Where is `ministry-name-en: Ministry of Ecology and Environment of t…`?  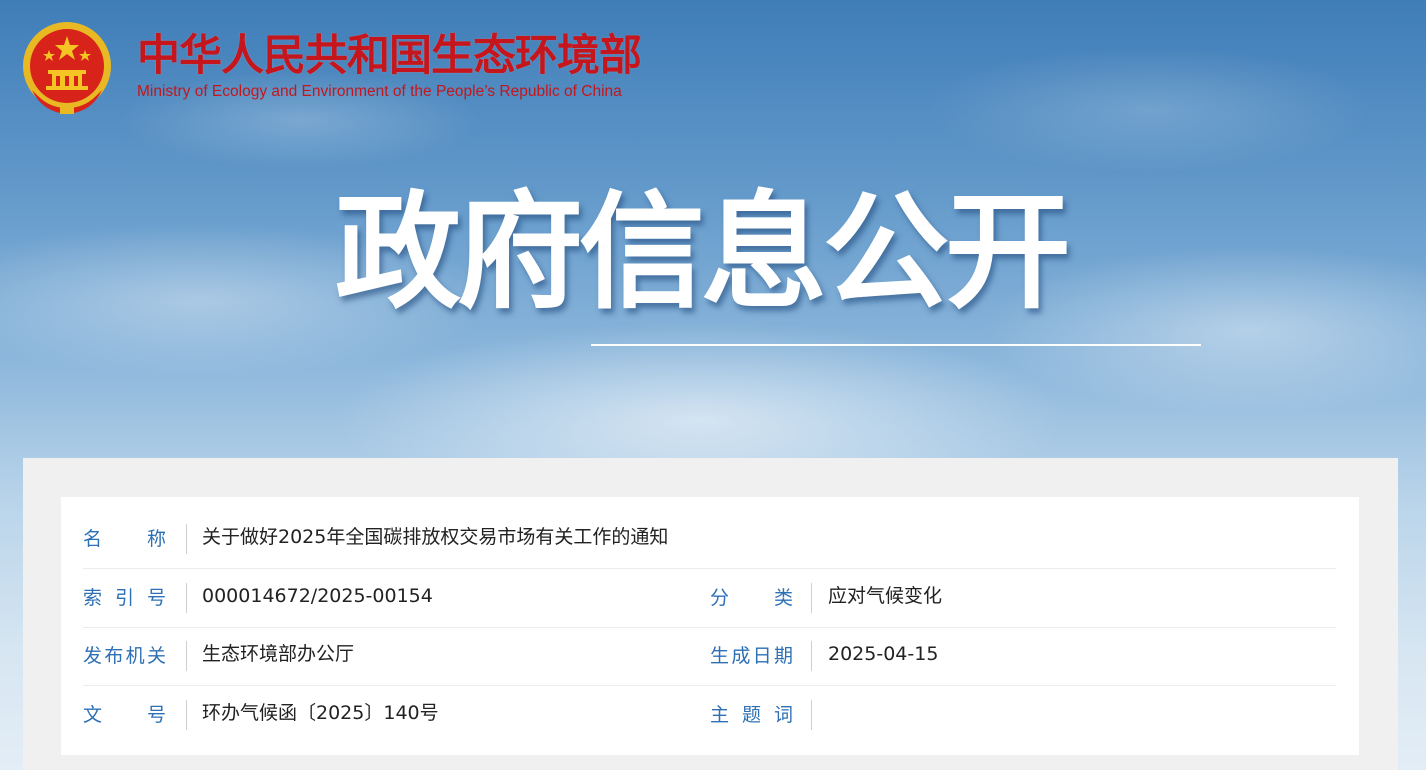
ministry-name-en: Ministry of Ecology and Environment of t… is located at coordinates (379, 92).